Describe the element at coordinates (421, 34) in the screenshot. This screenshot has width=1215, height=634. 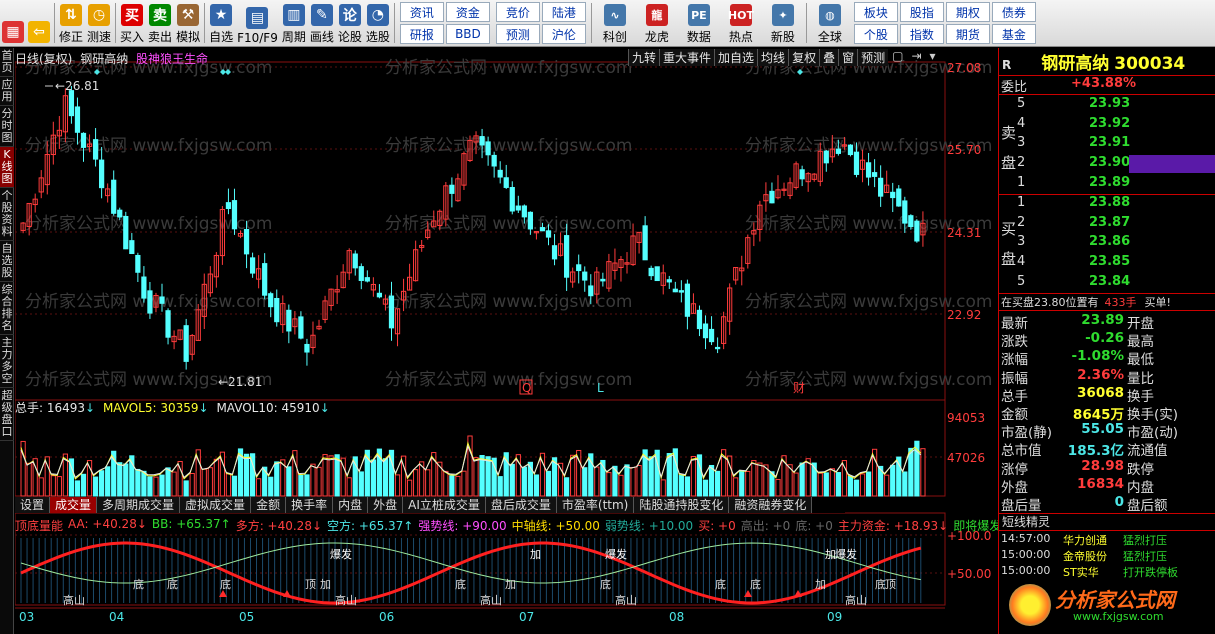
I see `toolbar-link-grid1-2: 研报` at that location.